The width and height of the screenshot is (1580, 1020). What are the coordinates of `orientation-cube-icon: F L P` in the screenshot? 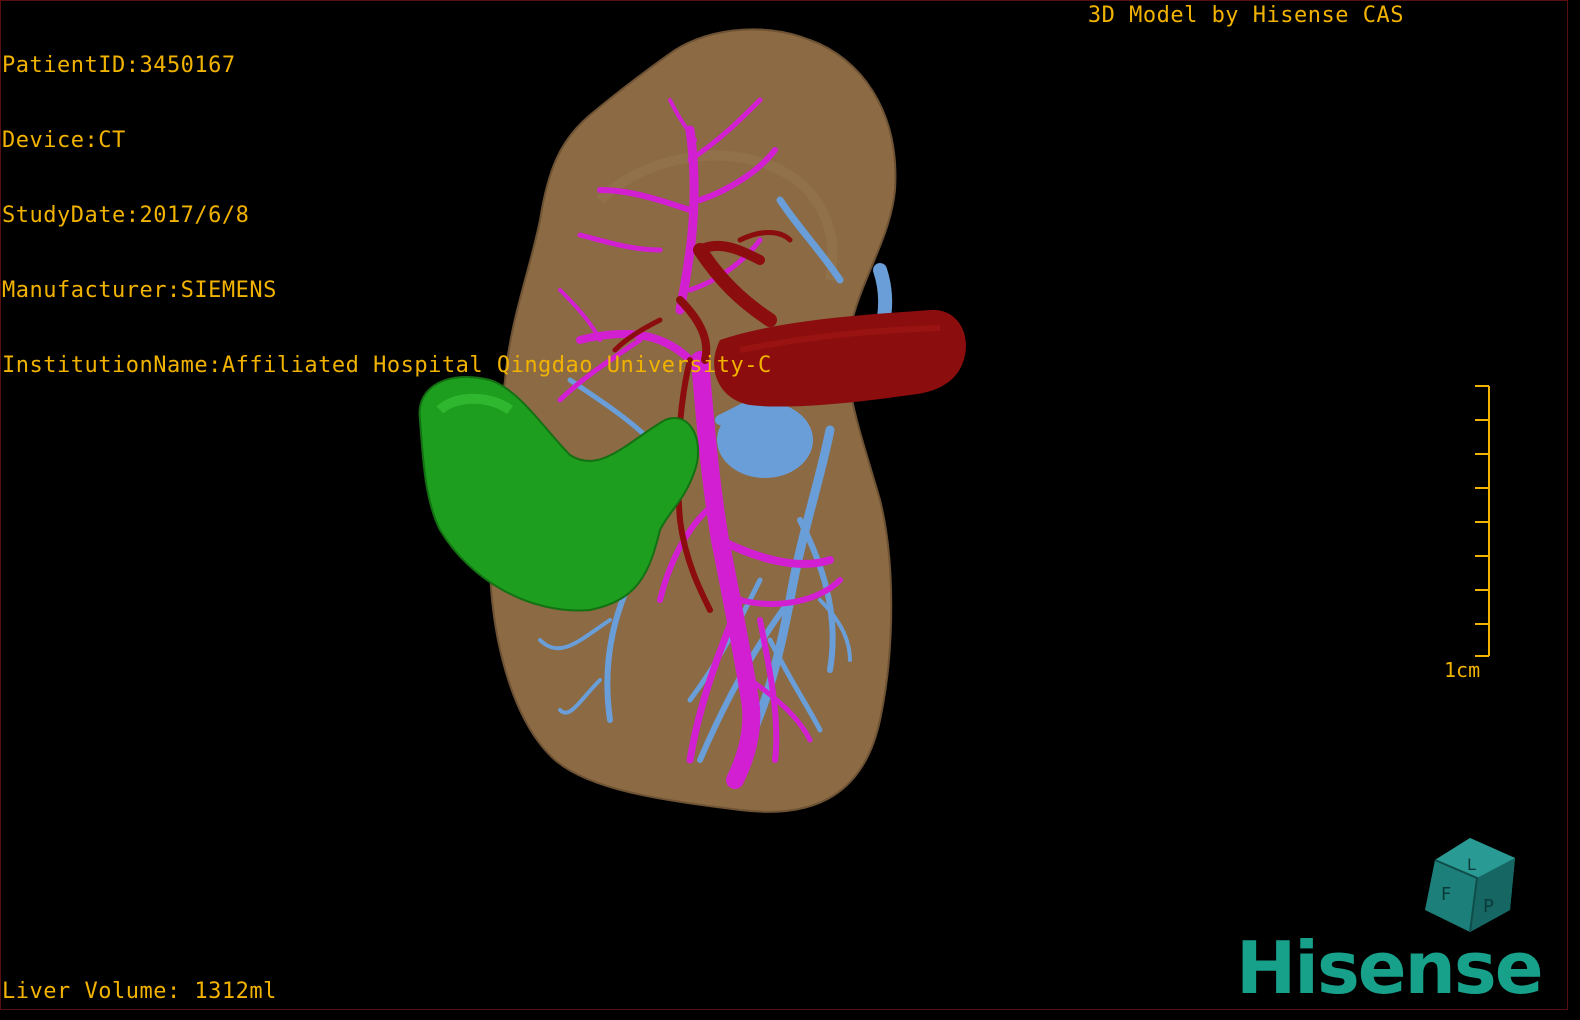 It's located at (1470, 885).